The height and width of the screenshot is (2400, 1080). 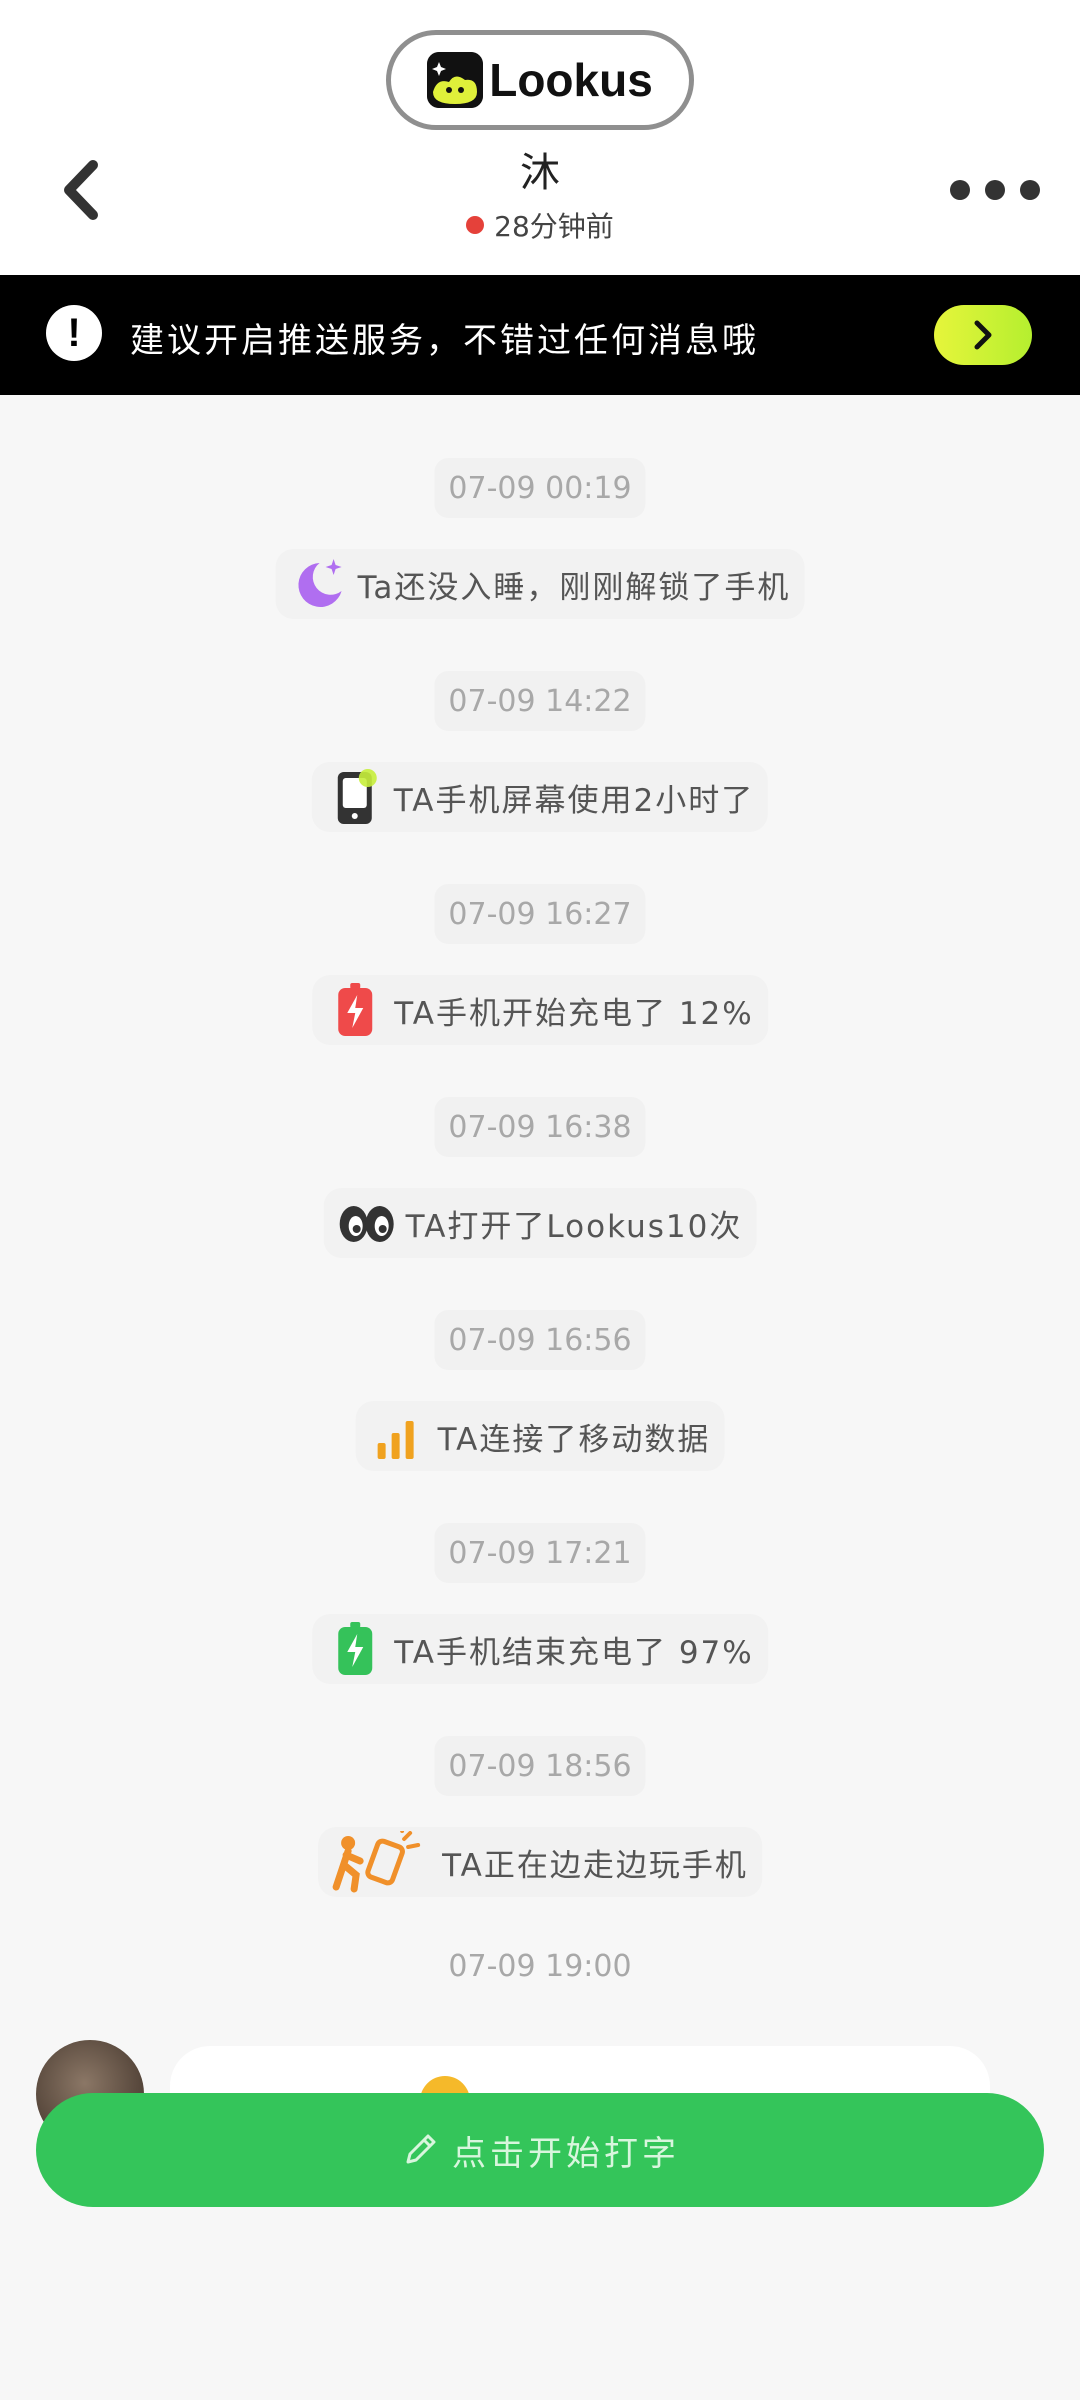 I want to click on push-notice-banner: ! 建议开启推送服务，不错过任何消息哦, so click(x=540, y=335).